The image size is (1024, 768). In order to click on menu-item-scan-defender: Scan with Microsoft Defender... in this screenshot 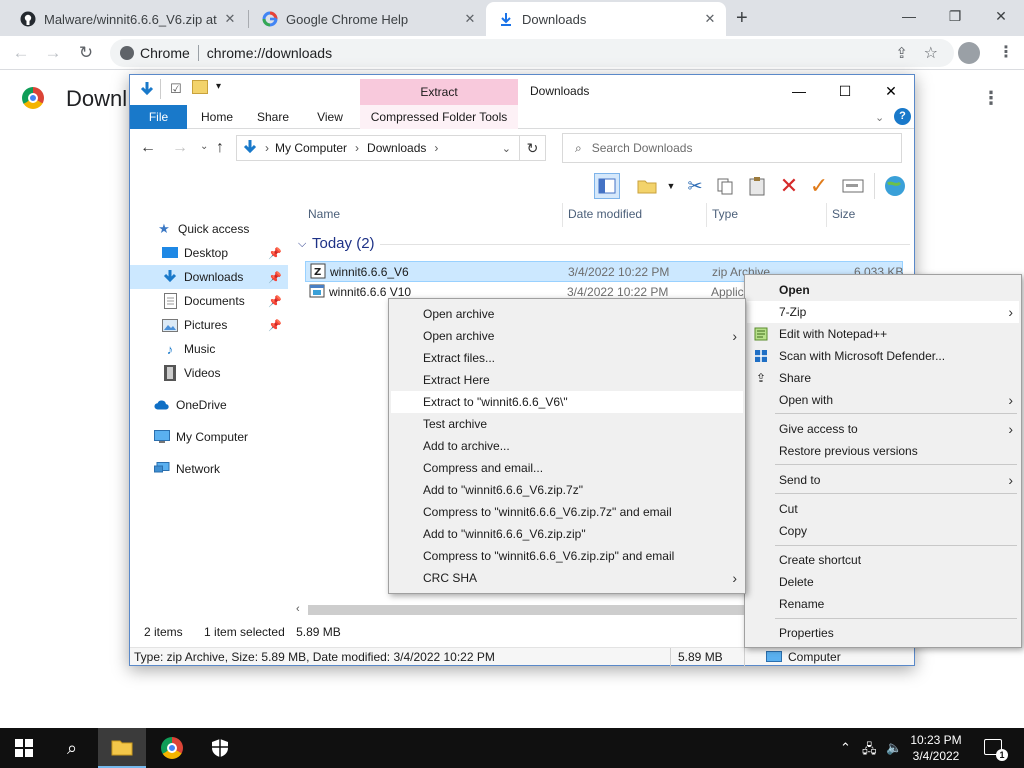, I will do `click(883, 356)`.